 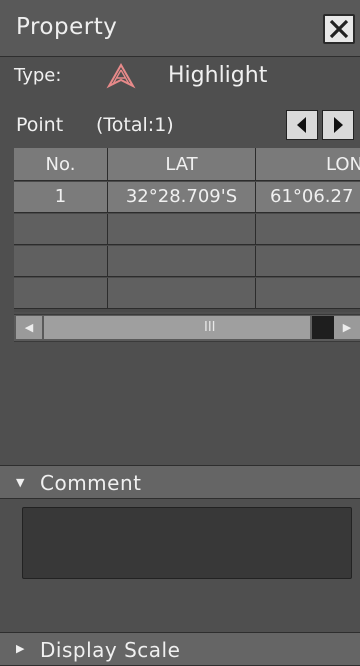 What do you see at coordinates (61, 197) in the screenshot?
I see `table-cell-no: 1` at bounding box center [61, 197].